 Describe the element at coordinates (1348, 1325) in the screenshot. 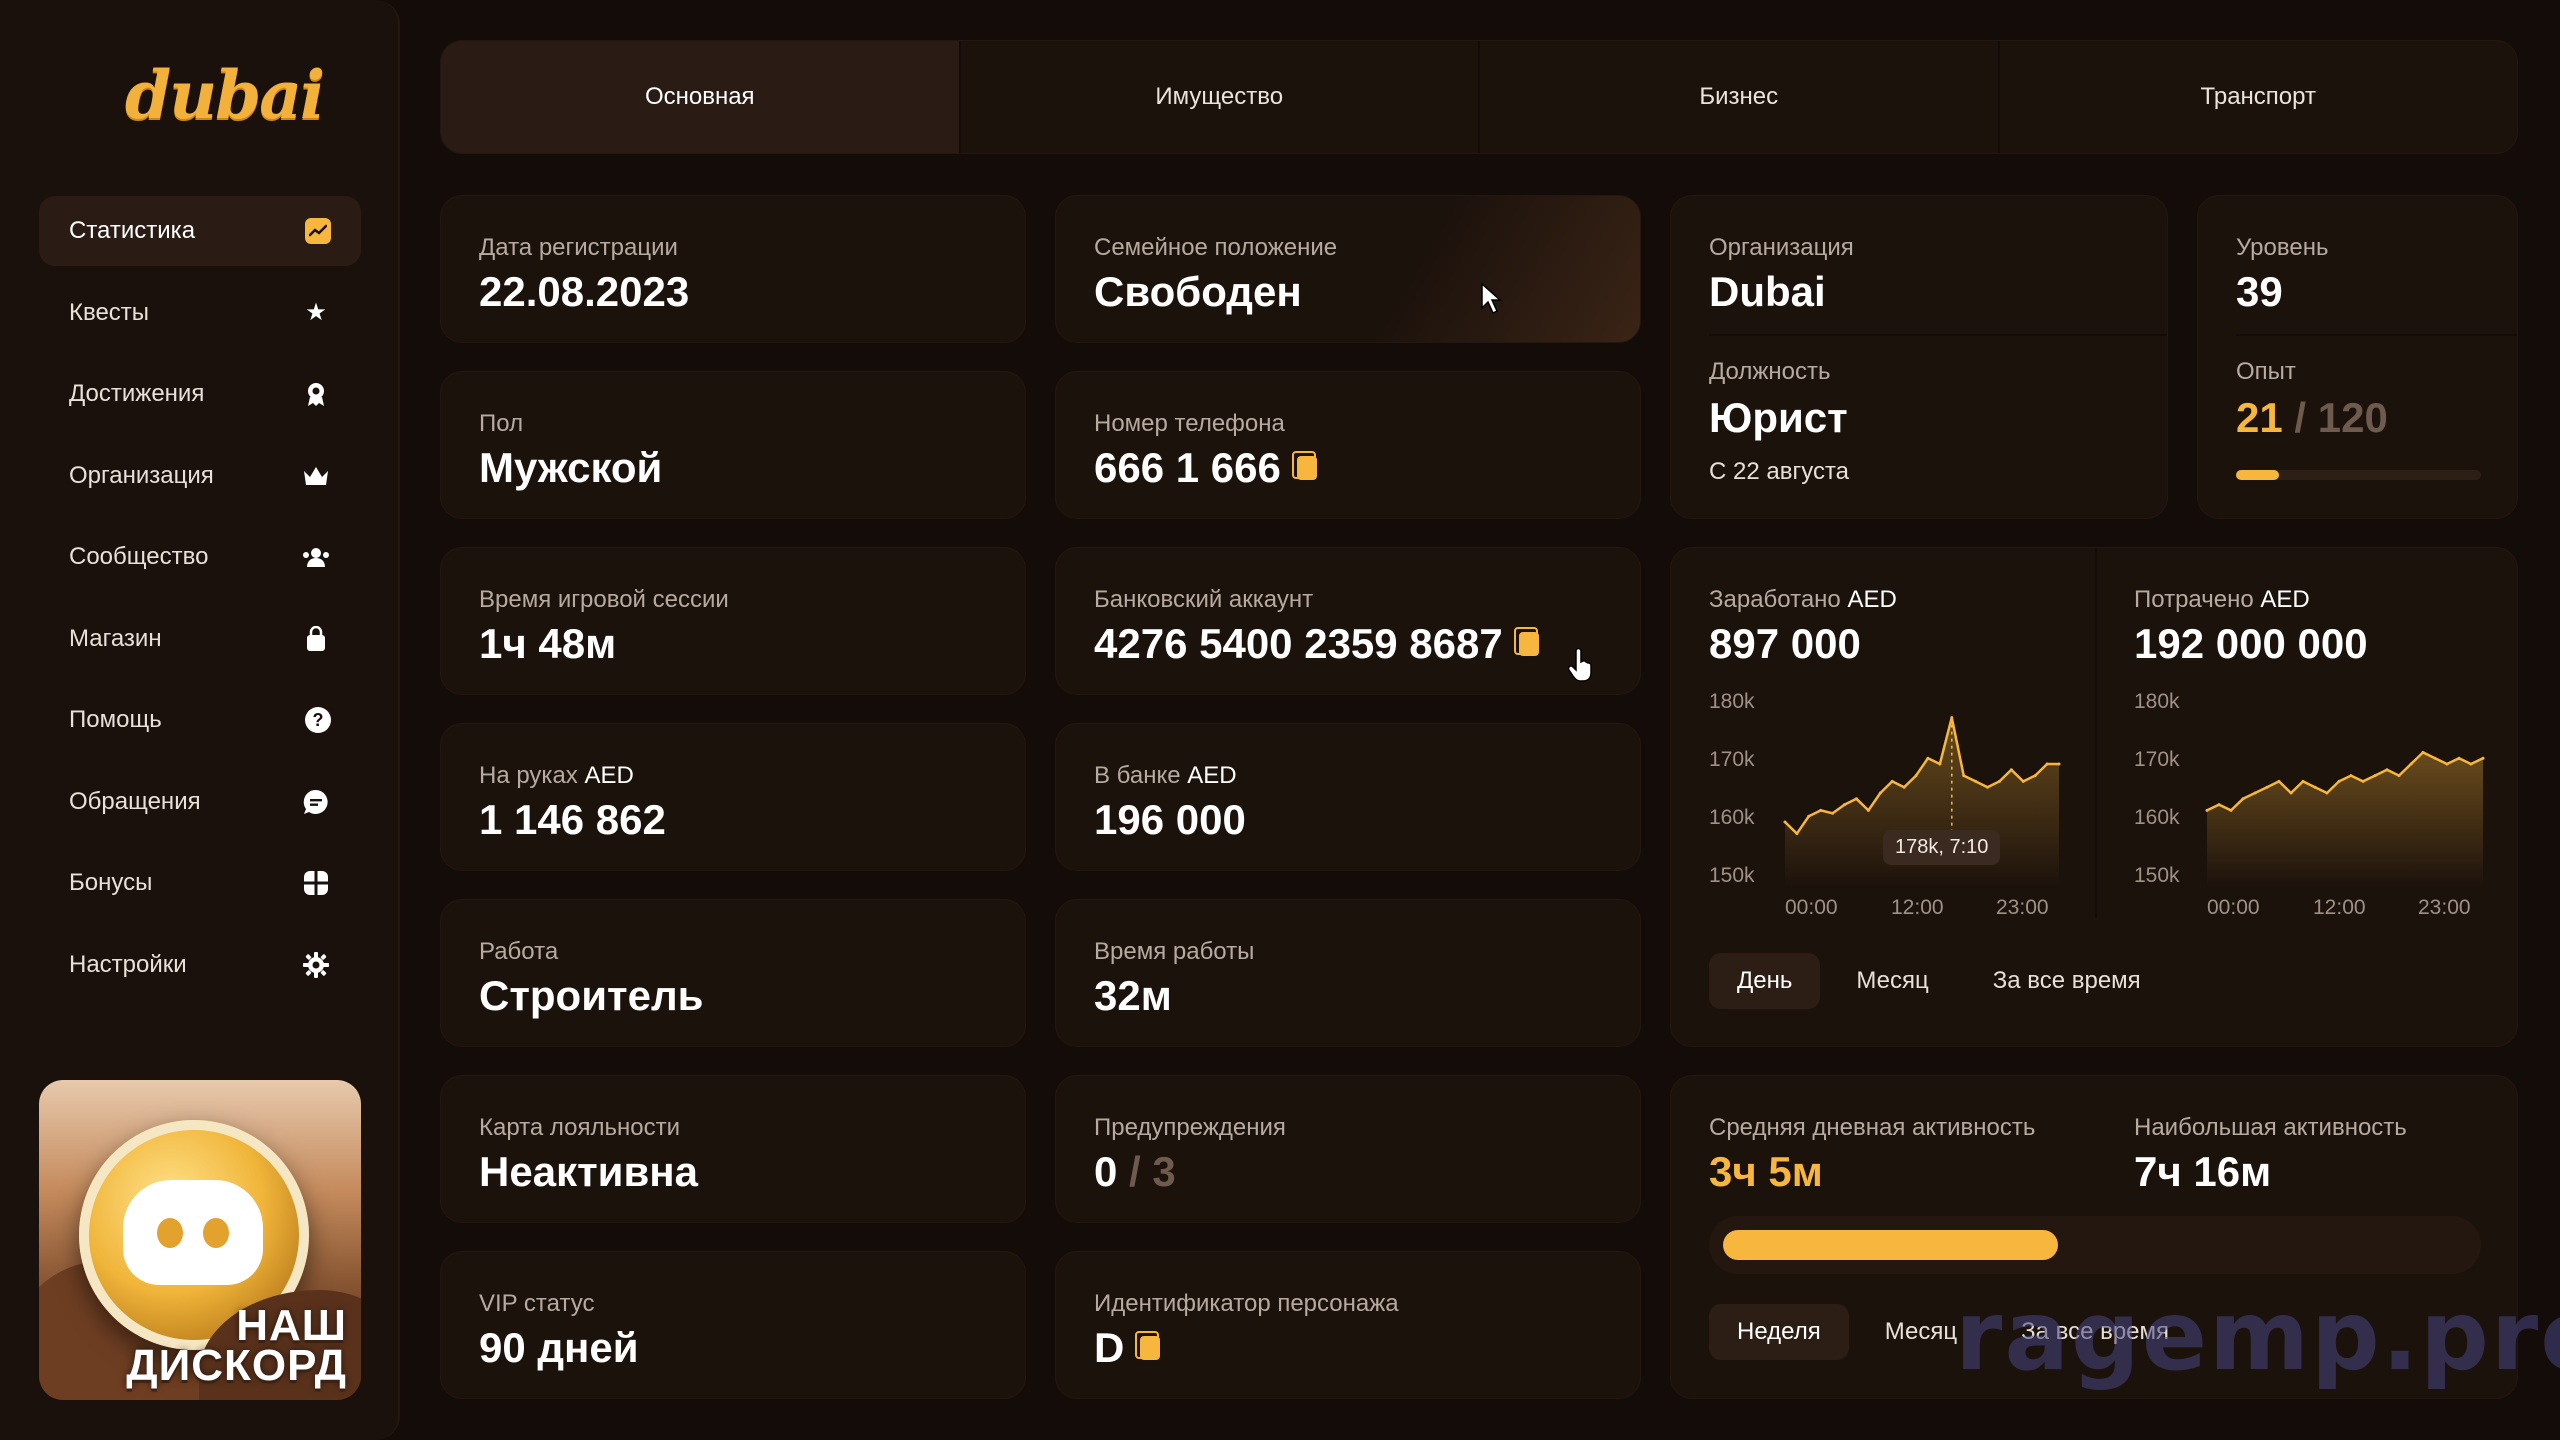

I see `char-id-card: Идентификатор персонажа D` at that location.